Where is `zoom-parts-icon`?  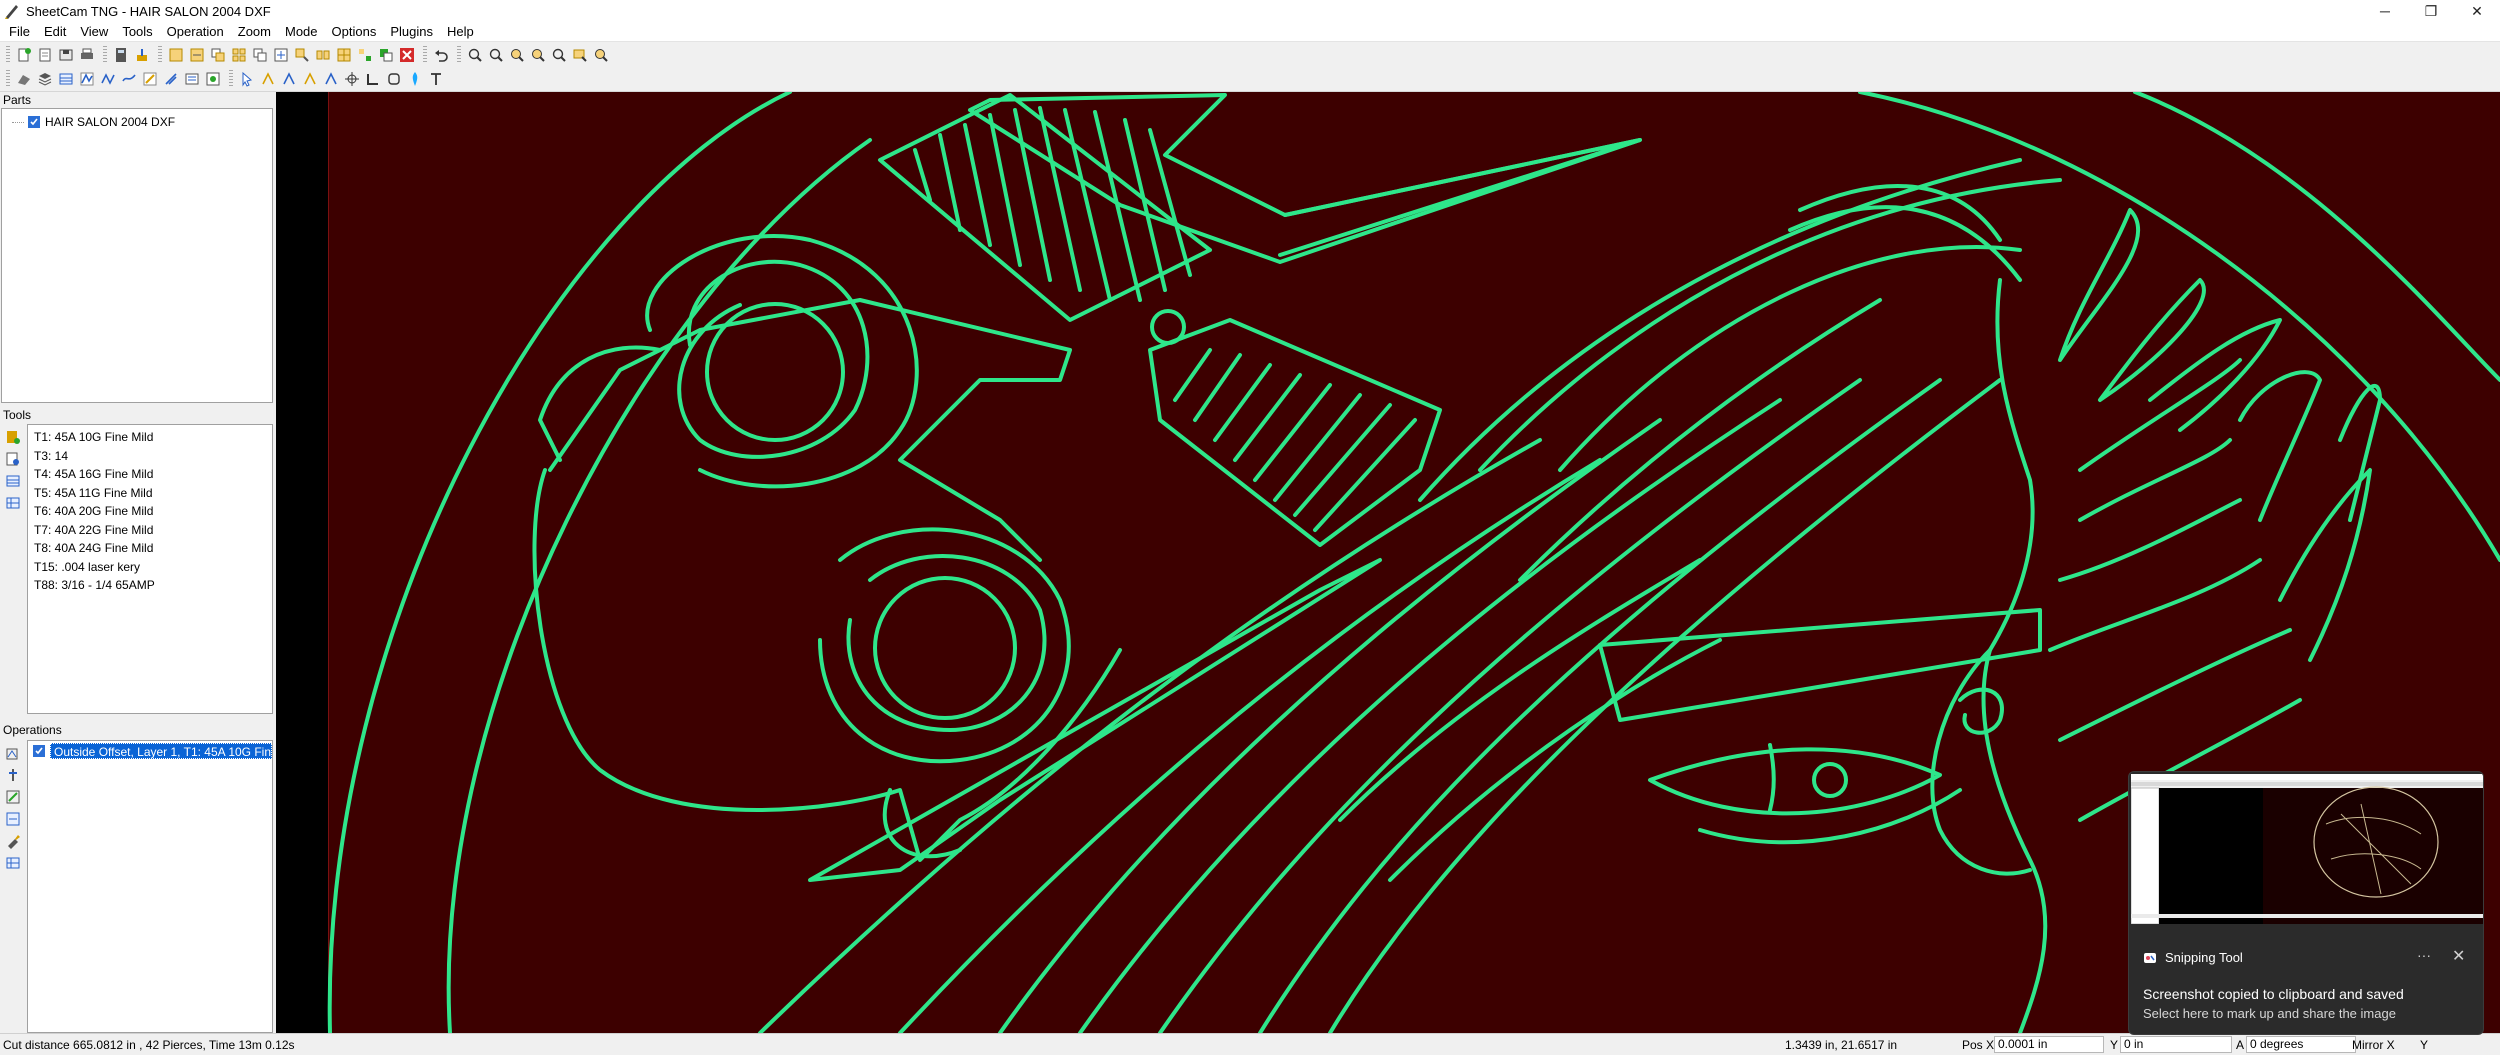 zoom-parts-icon is located at coordinates (537, 54).